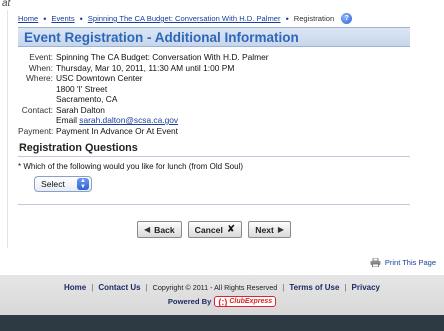  Describe the element at coordinates (214, 204) in the screenshot. I see `section-divider` at that location.